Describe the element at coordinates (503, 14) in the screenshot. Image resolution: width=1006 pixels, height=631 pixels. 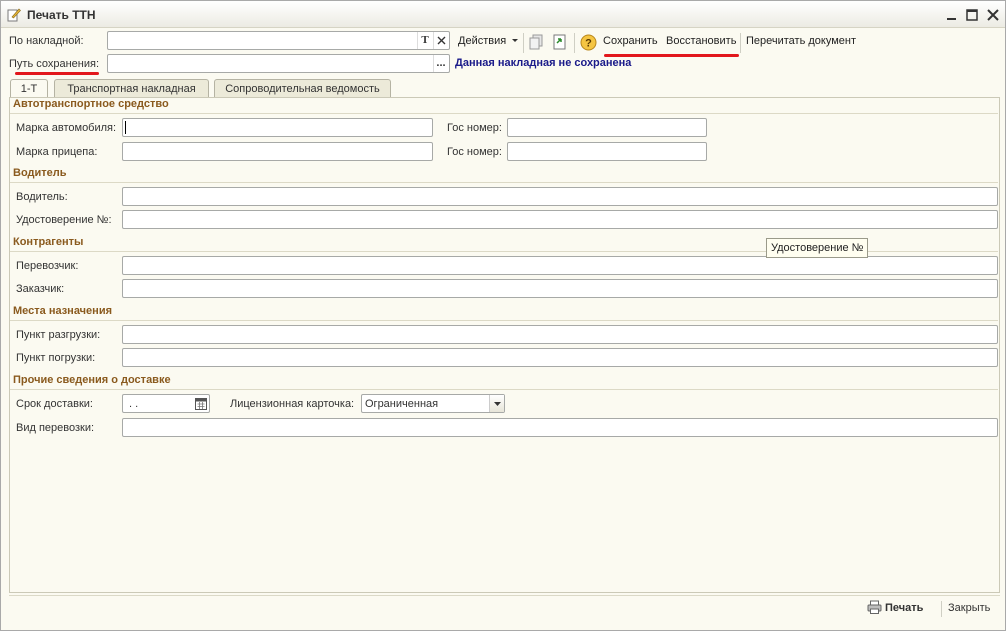
I see `title-bar: Печать ТТН` at that location.